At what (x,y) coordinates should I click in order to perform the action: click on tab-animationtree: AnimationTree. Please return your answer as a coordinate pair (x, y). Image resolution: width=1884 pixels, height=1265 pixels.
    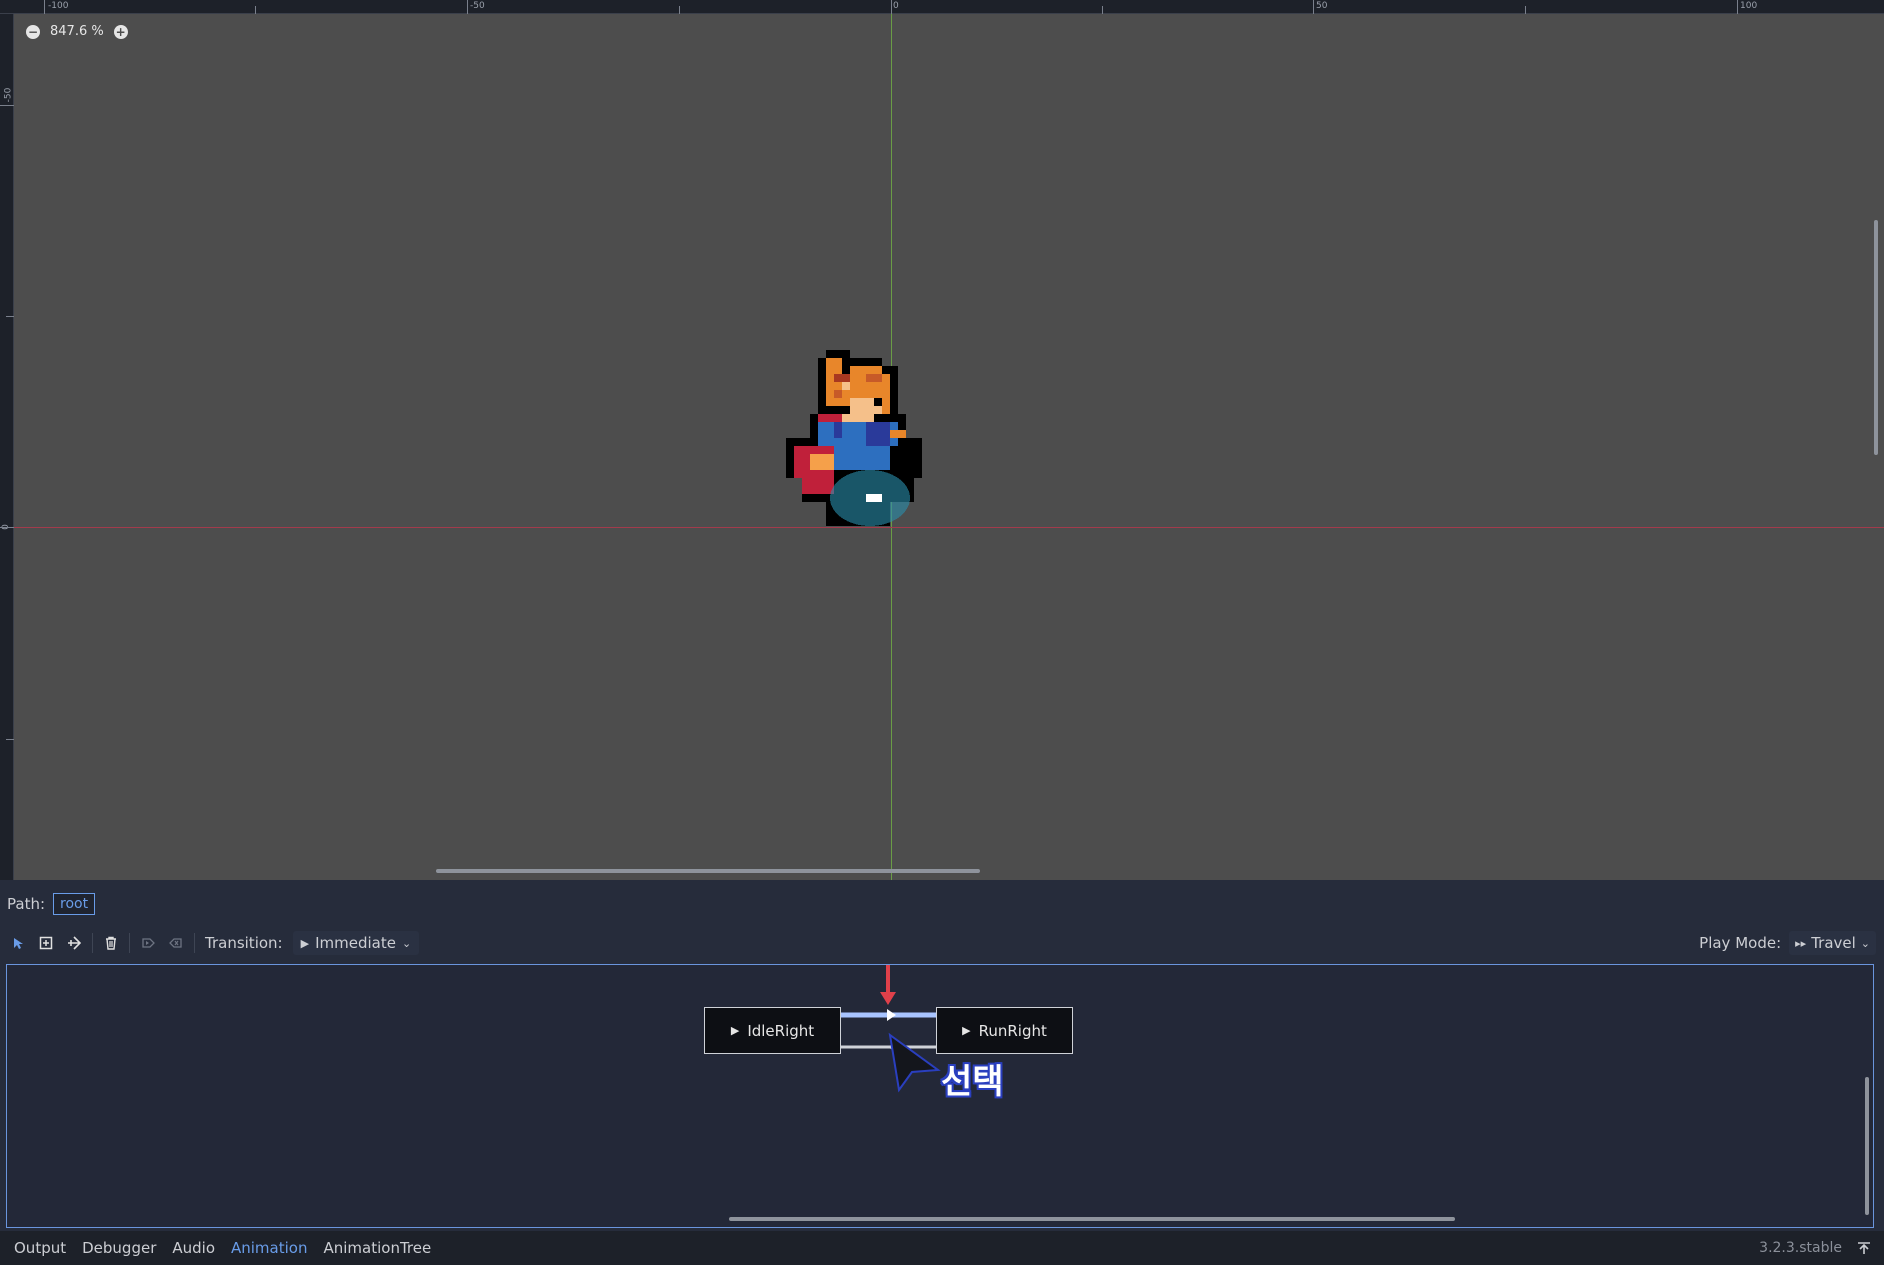
    Looking at the image, I should click on (377, 1248).